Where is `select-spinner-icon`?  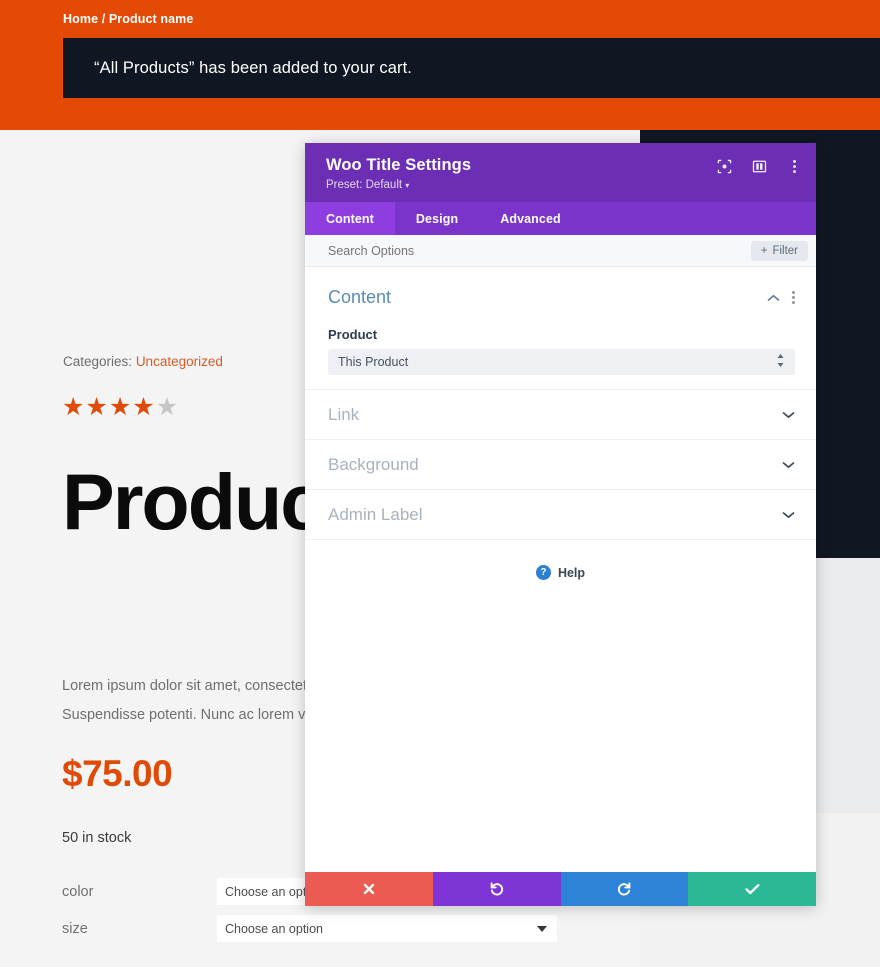 select-spinner-icon is located at coordinates (780, 362).